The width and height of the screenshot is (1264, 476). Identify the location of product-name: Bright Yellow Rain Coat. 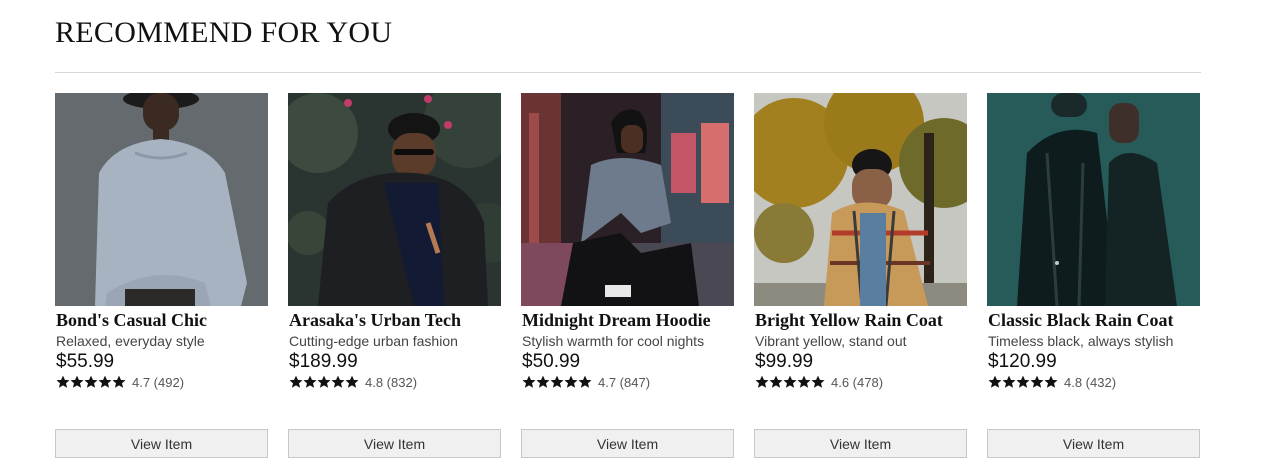
(875, 320).